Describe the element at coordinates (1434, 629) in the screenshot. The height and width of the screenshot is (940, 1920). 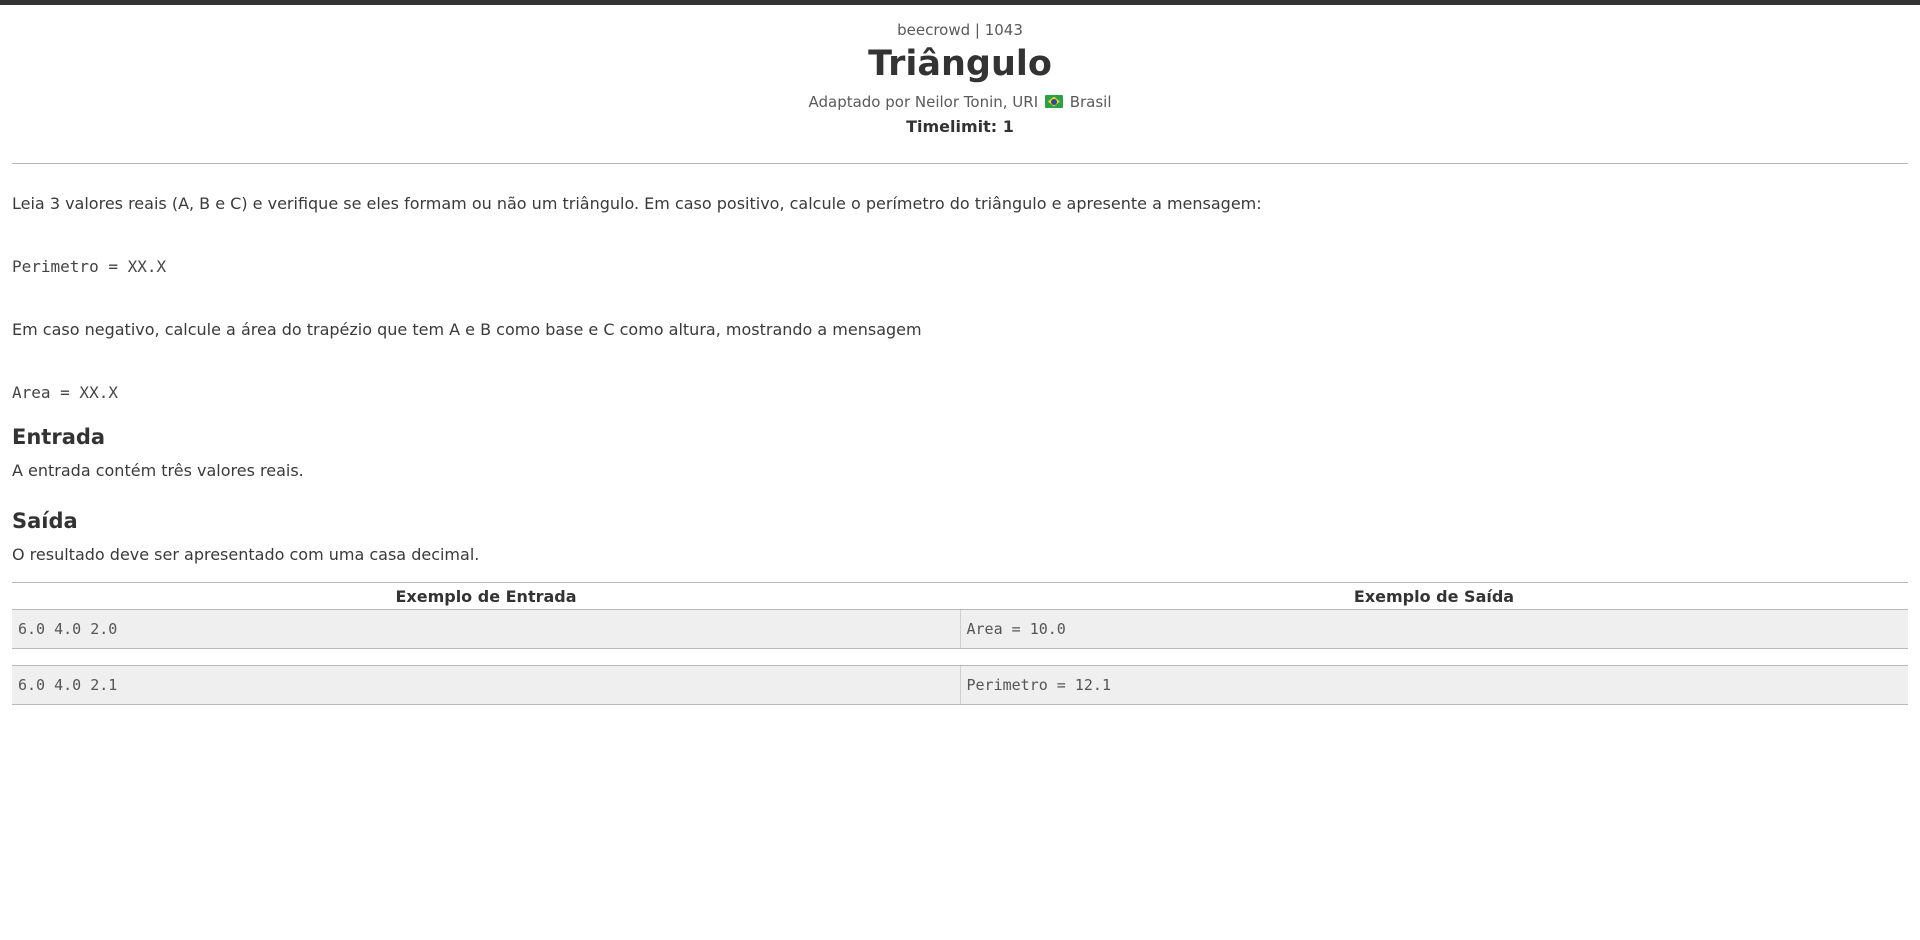
I see `sample-output-cell: Area = 10.0` at that location.